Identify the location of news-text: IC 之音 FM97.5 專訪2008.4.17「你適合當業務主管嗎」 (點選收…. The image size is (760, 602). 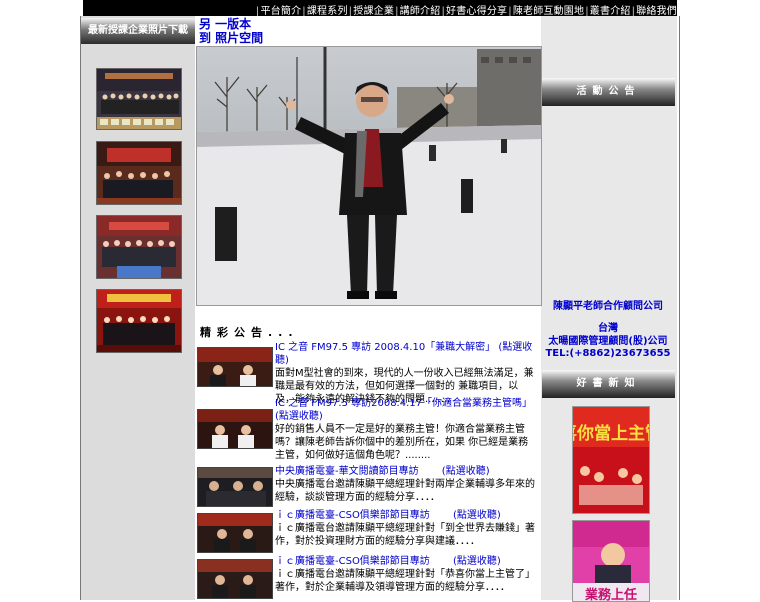
(406, 429).